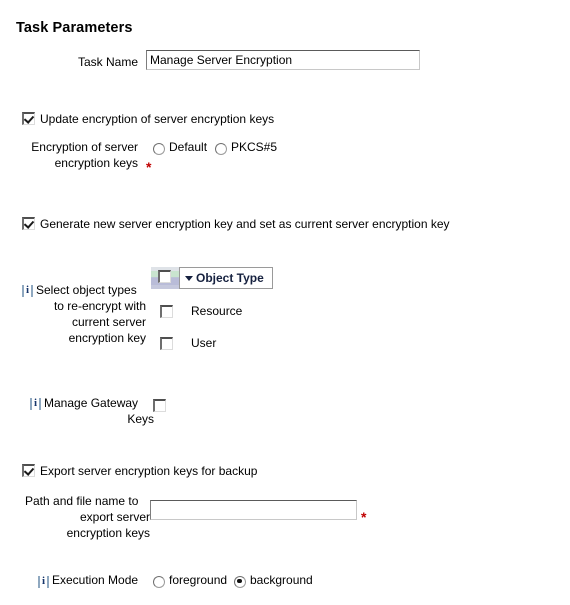  Describe the element at coordinates (107, 62) in the screenshot. I see `task-name-label: Task Name` at that location.